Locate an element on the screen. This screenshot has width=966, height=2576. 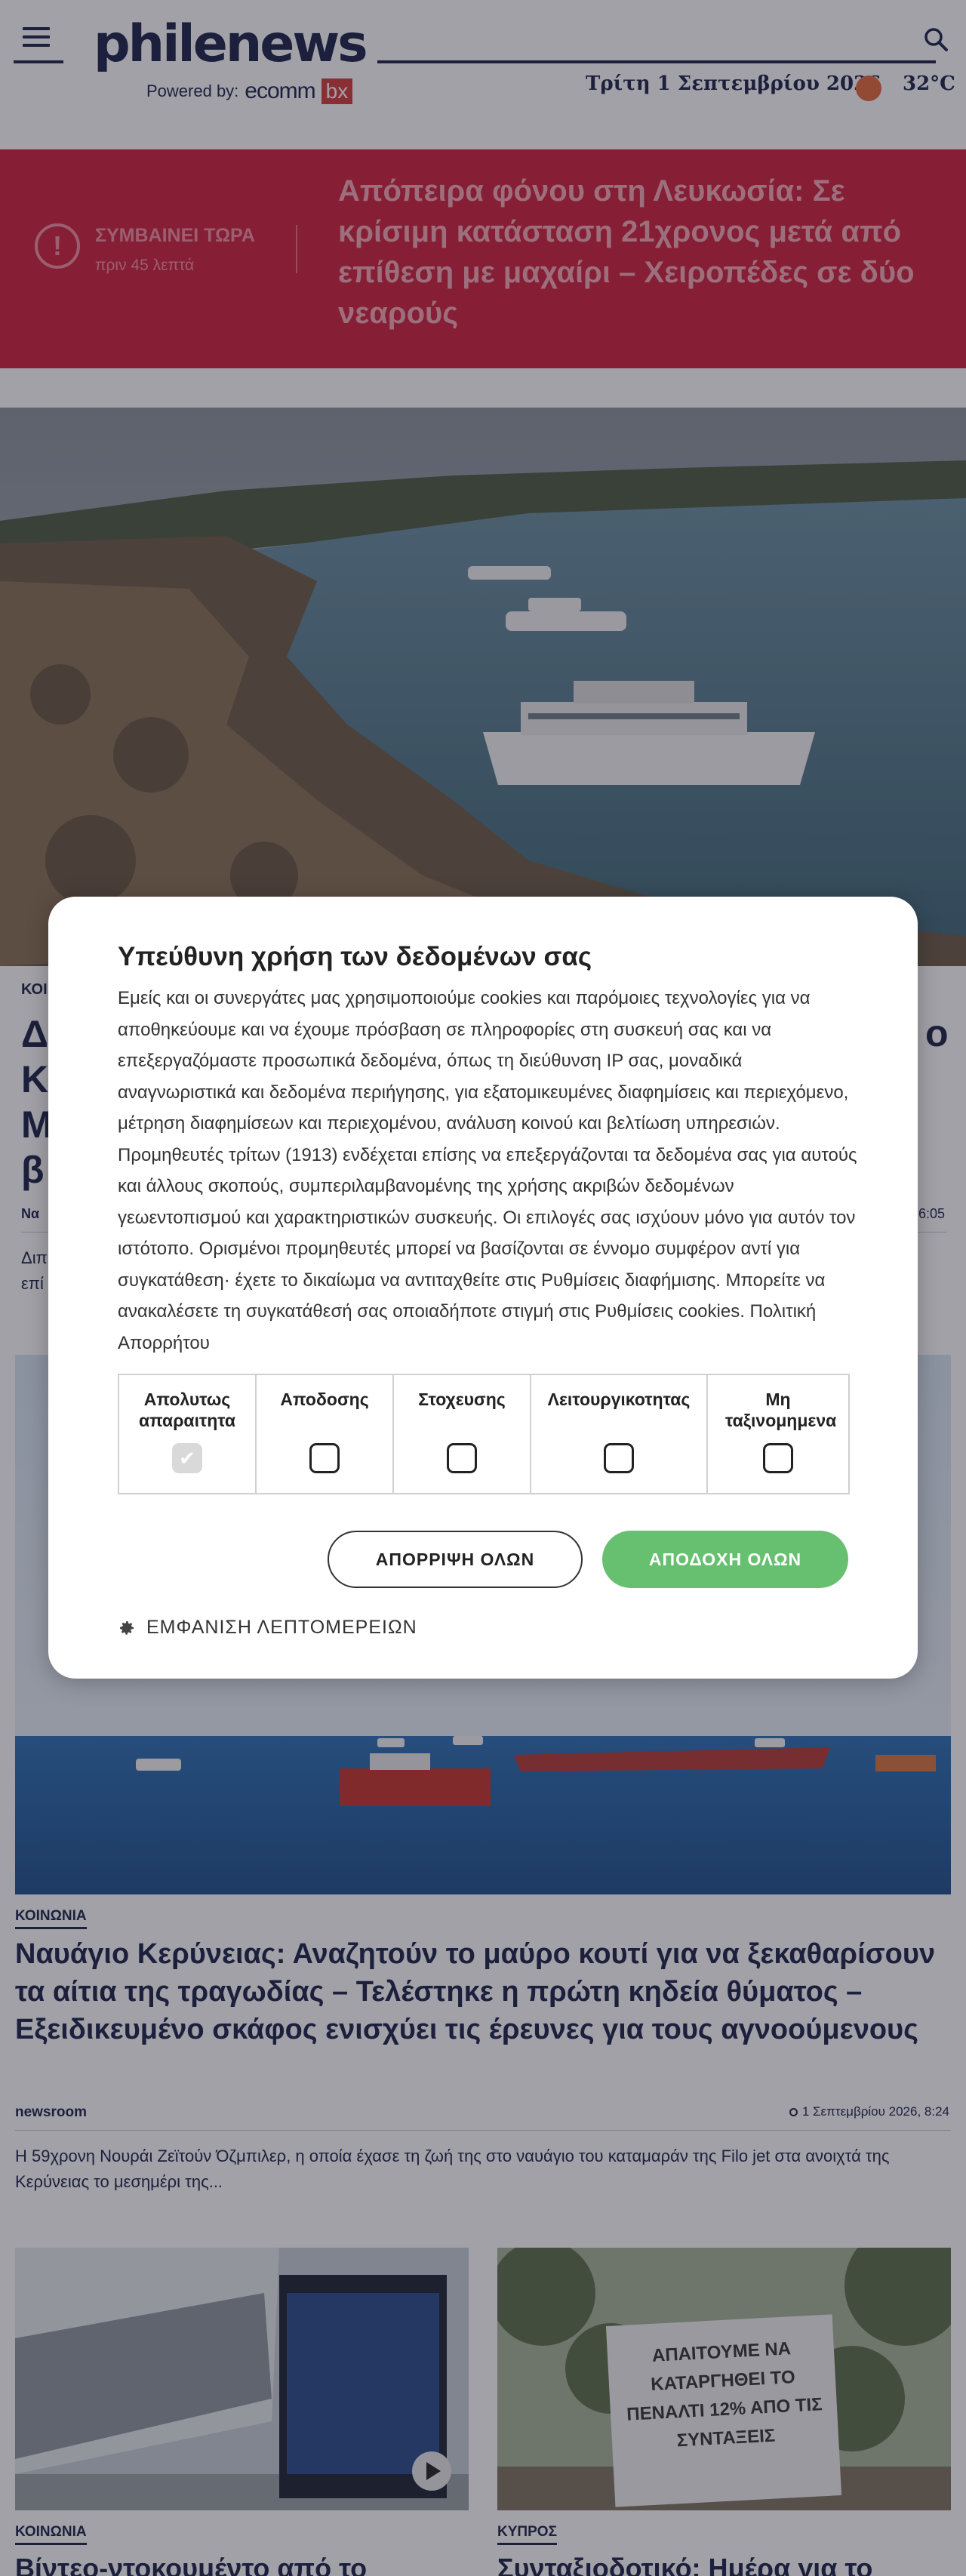
consent-category-necessary: Απολυτως απαραιτητα ✔ is located at coordinates (188, 1434).